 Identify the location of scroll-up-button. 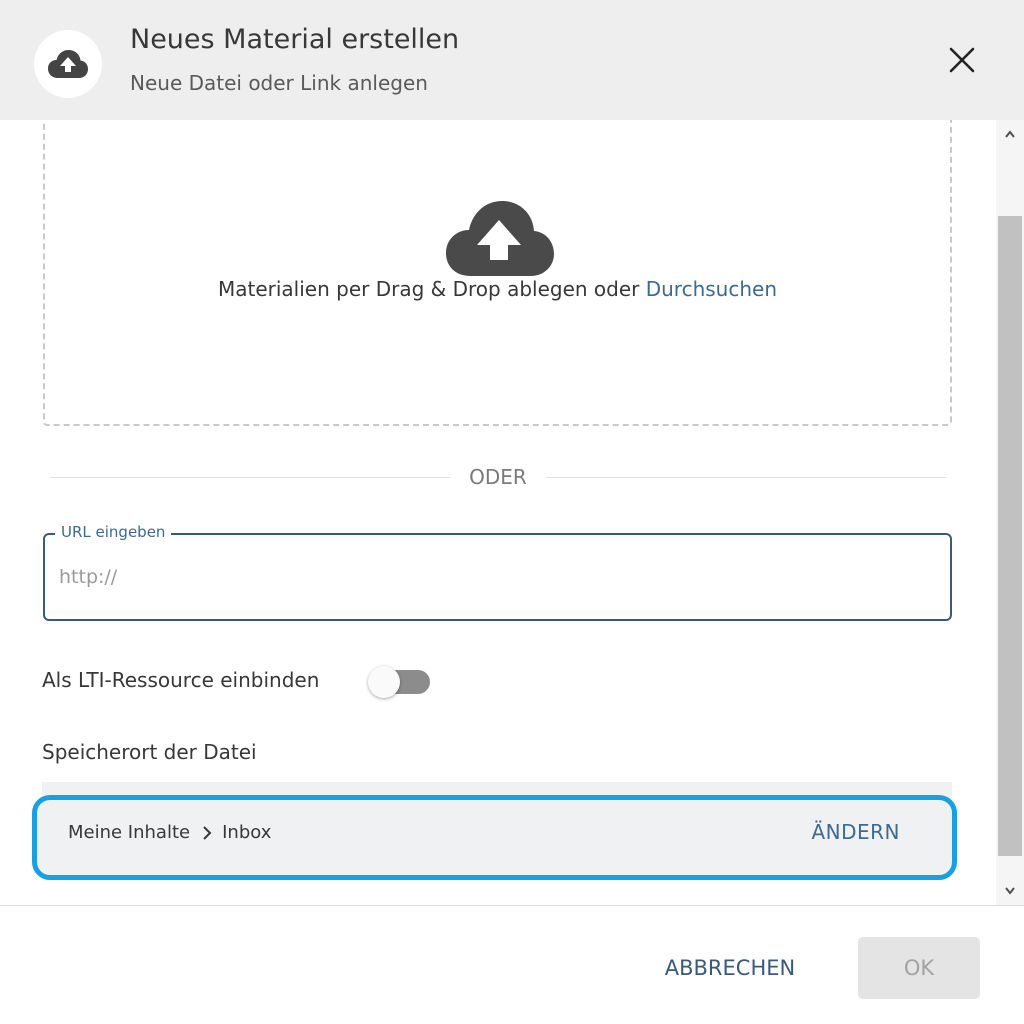
(1010, 134).